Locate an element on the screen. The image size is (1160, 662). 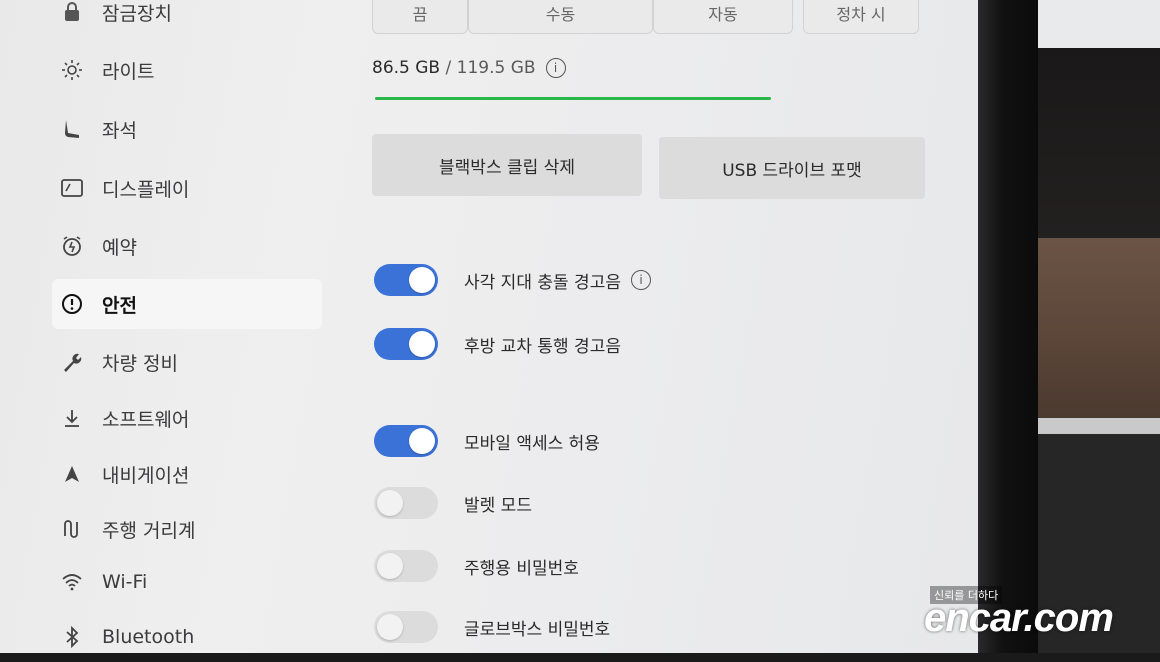
wood-trim-background is located at coordinates (1090, 328).